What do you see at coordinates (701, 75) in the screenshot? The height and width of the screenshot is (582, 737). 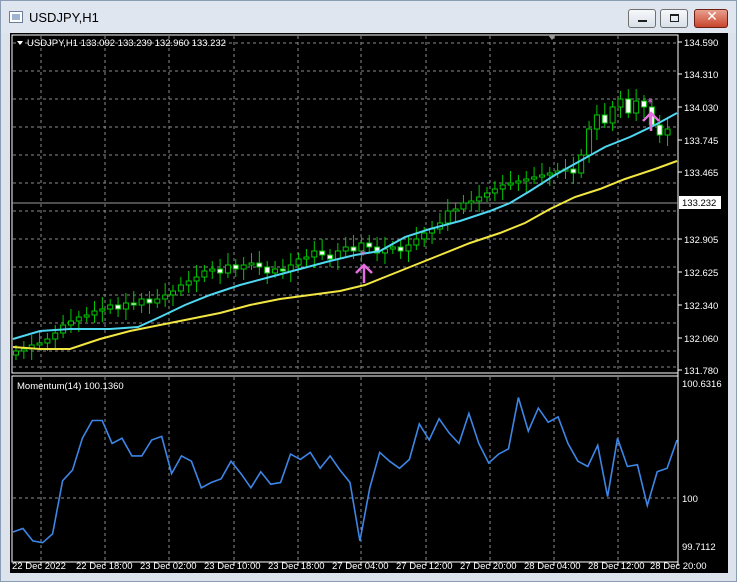 I see `price-tick-label: 134.310` at bounding box center [701, 75].